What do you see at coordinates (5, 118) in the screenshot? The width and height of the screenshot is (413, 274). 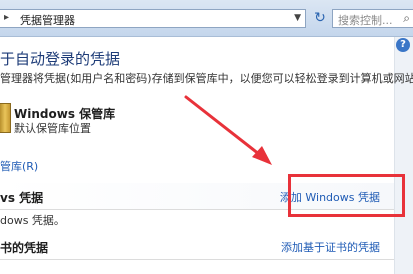 I see `vault-icon` at bounding box center [5, 118].